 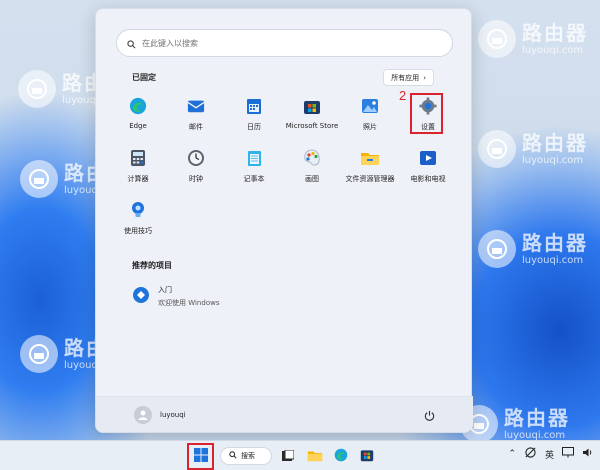 I want to click on power-icon, so click(x=429, y=415).